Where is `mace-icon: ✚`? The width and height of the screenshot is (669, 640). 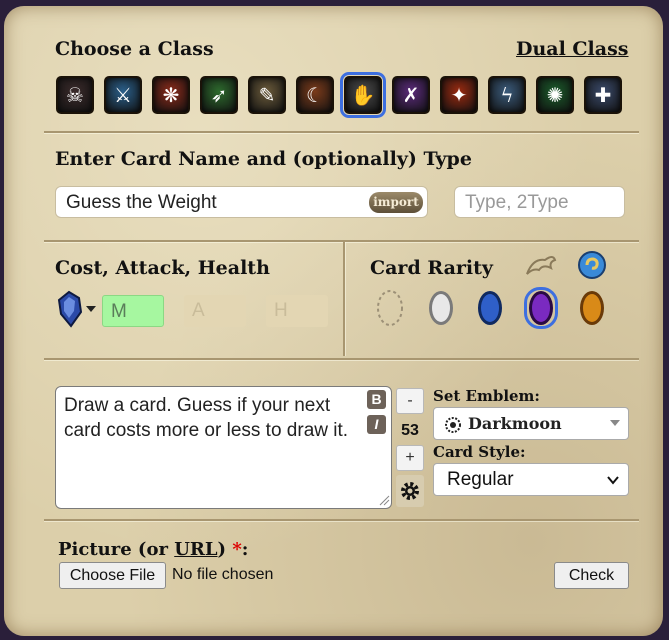 mace-icon: ✚ is located at coordinates (603, 95).